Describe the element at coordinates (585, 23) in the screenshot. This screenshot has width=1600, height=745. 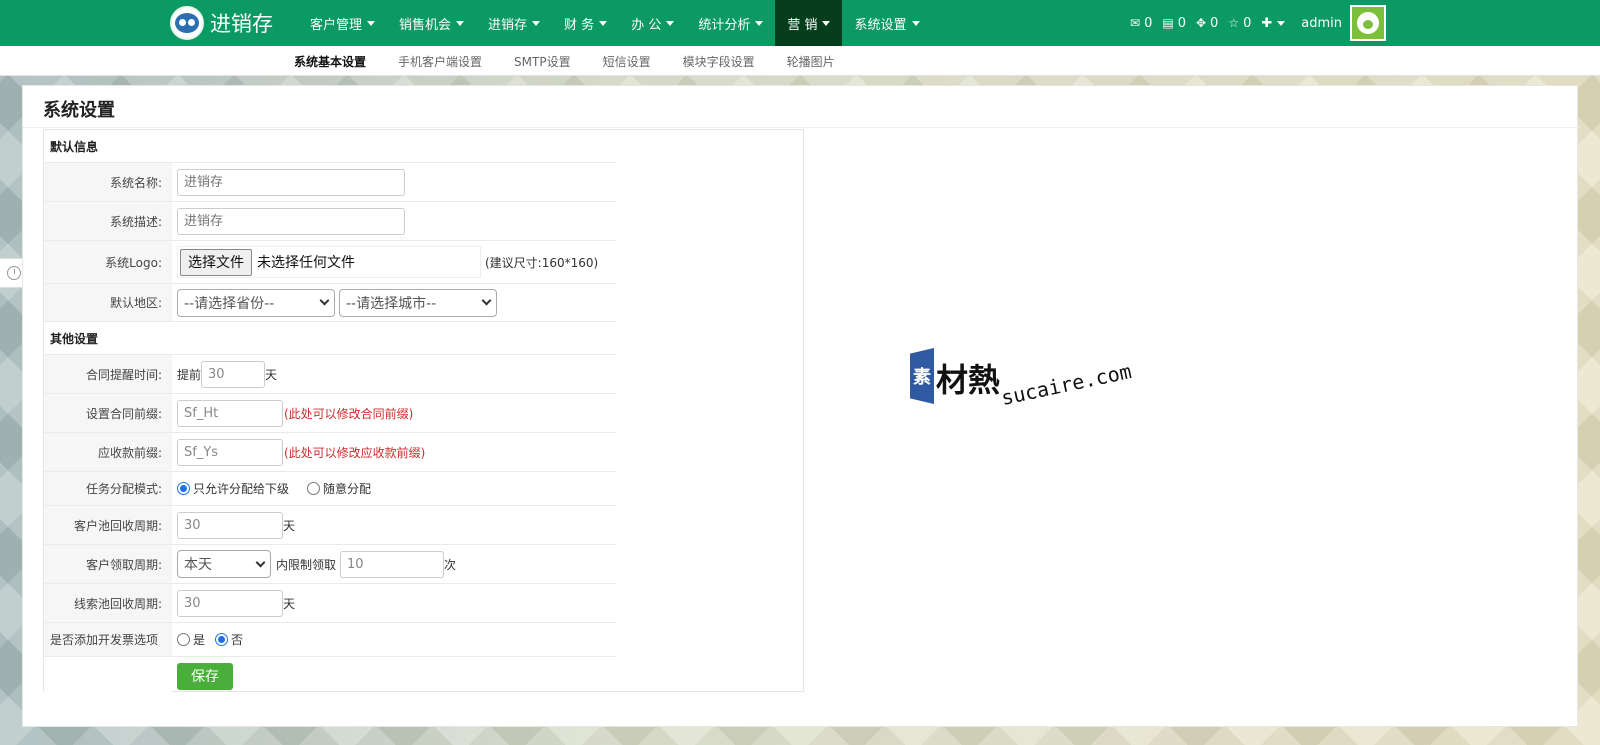
I see `nav-item-finance: 财 务` at that location.